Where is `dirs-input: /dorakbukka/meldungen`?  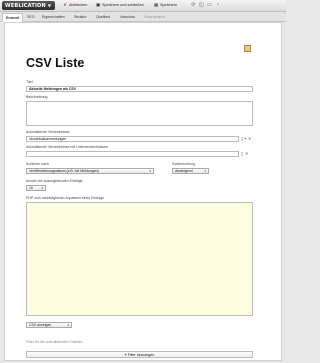
dirs-input: /dorakbukka/meldungen is located at coordinates (132, 139).